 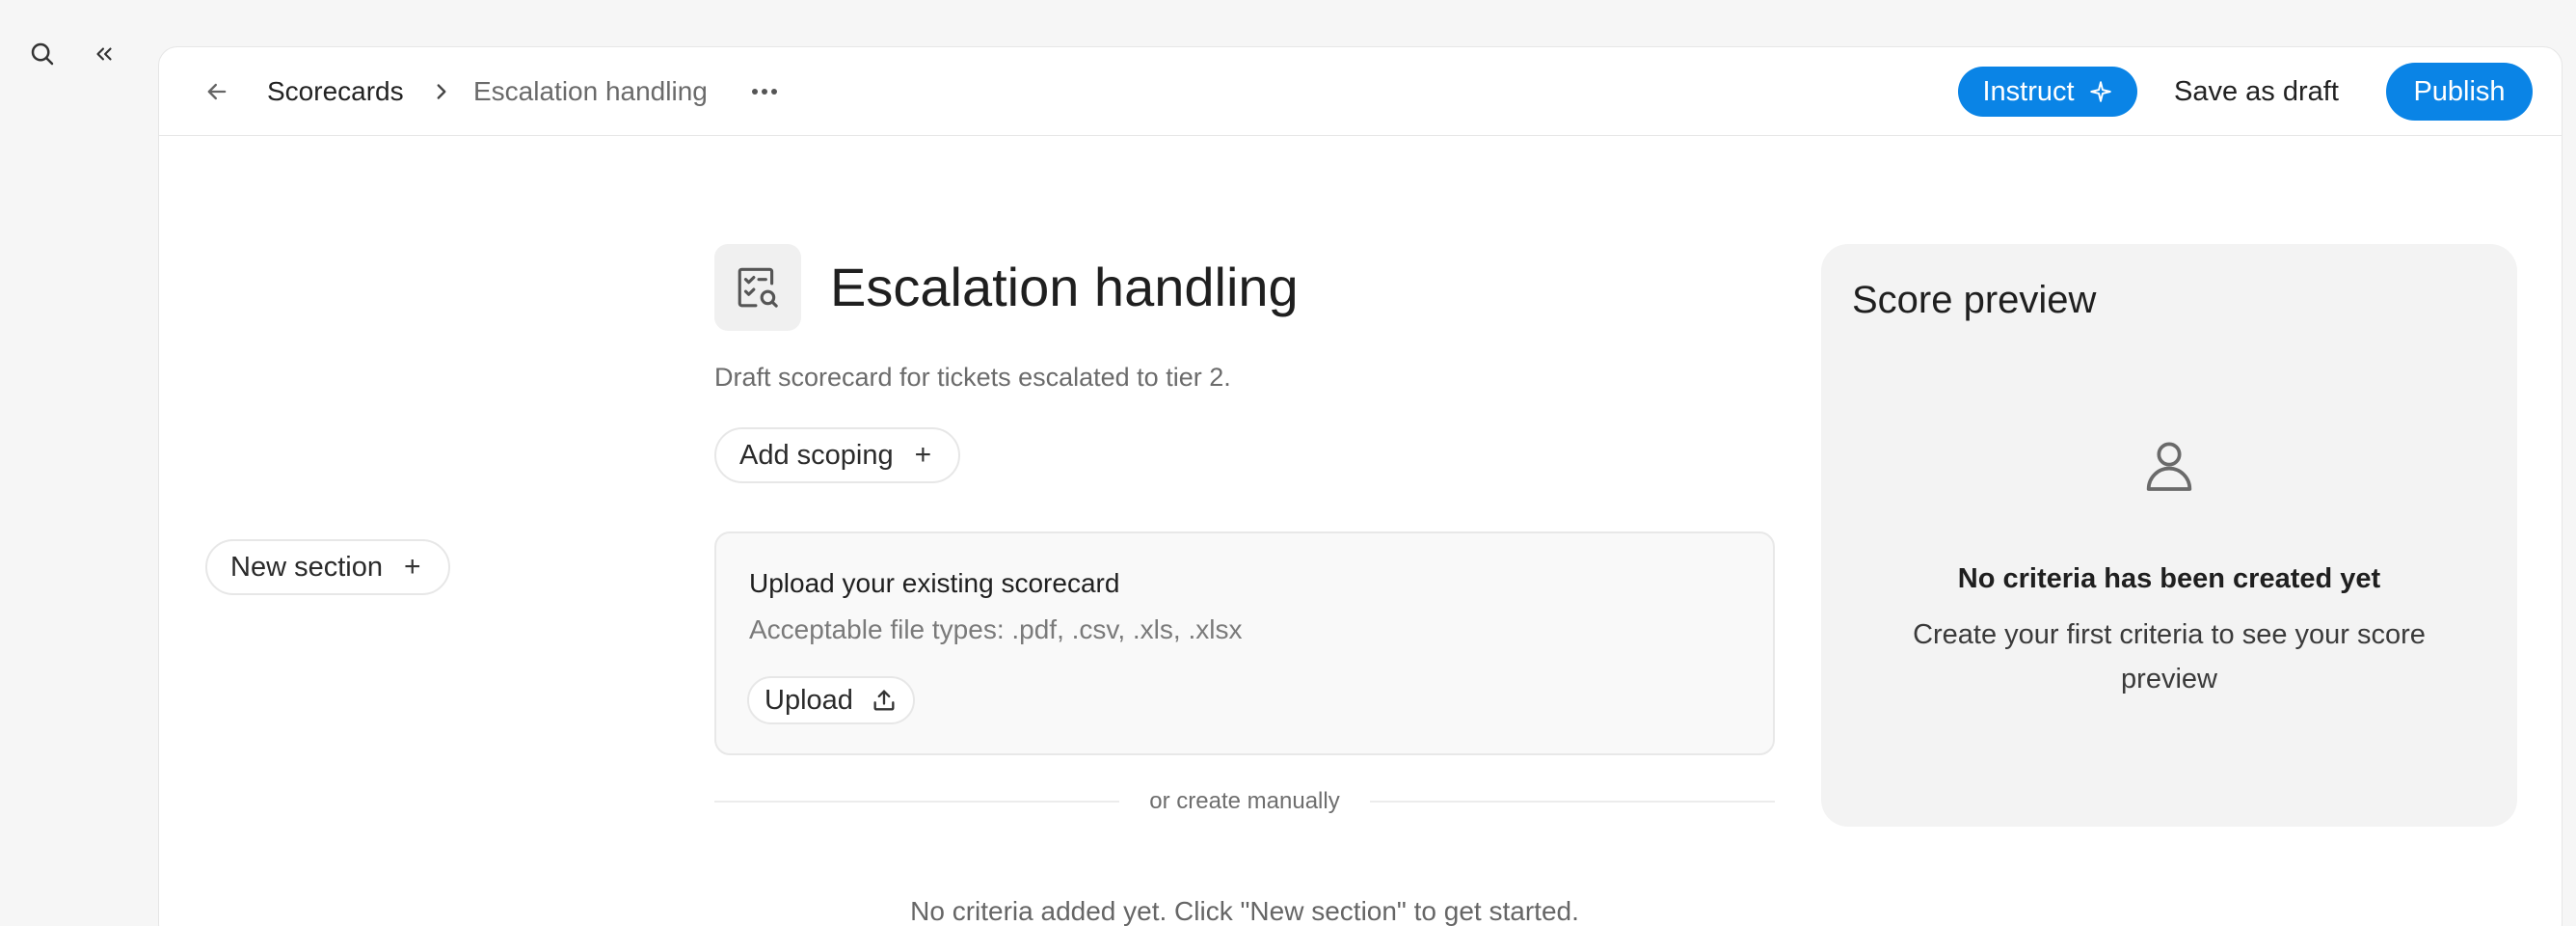 I want to click on instruct-label: Instruct, so click(x=2029, y=91).